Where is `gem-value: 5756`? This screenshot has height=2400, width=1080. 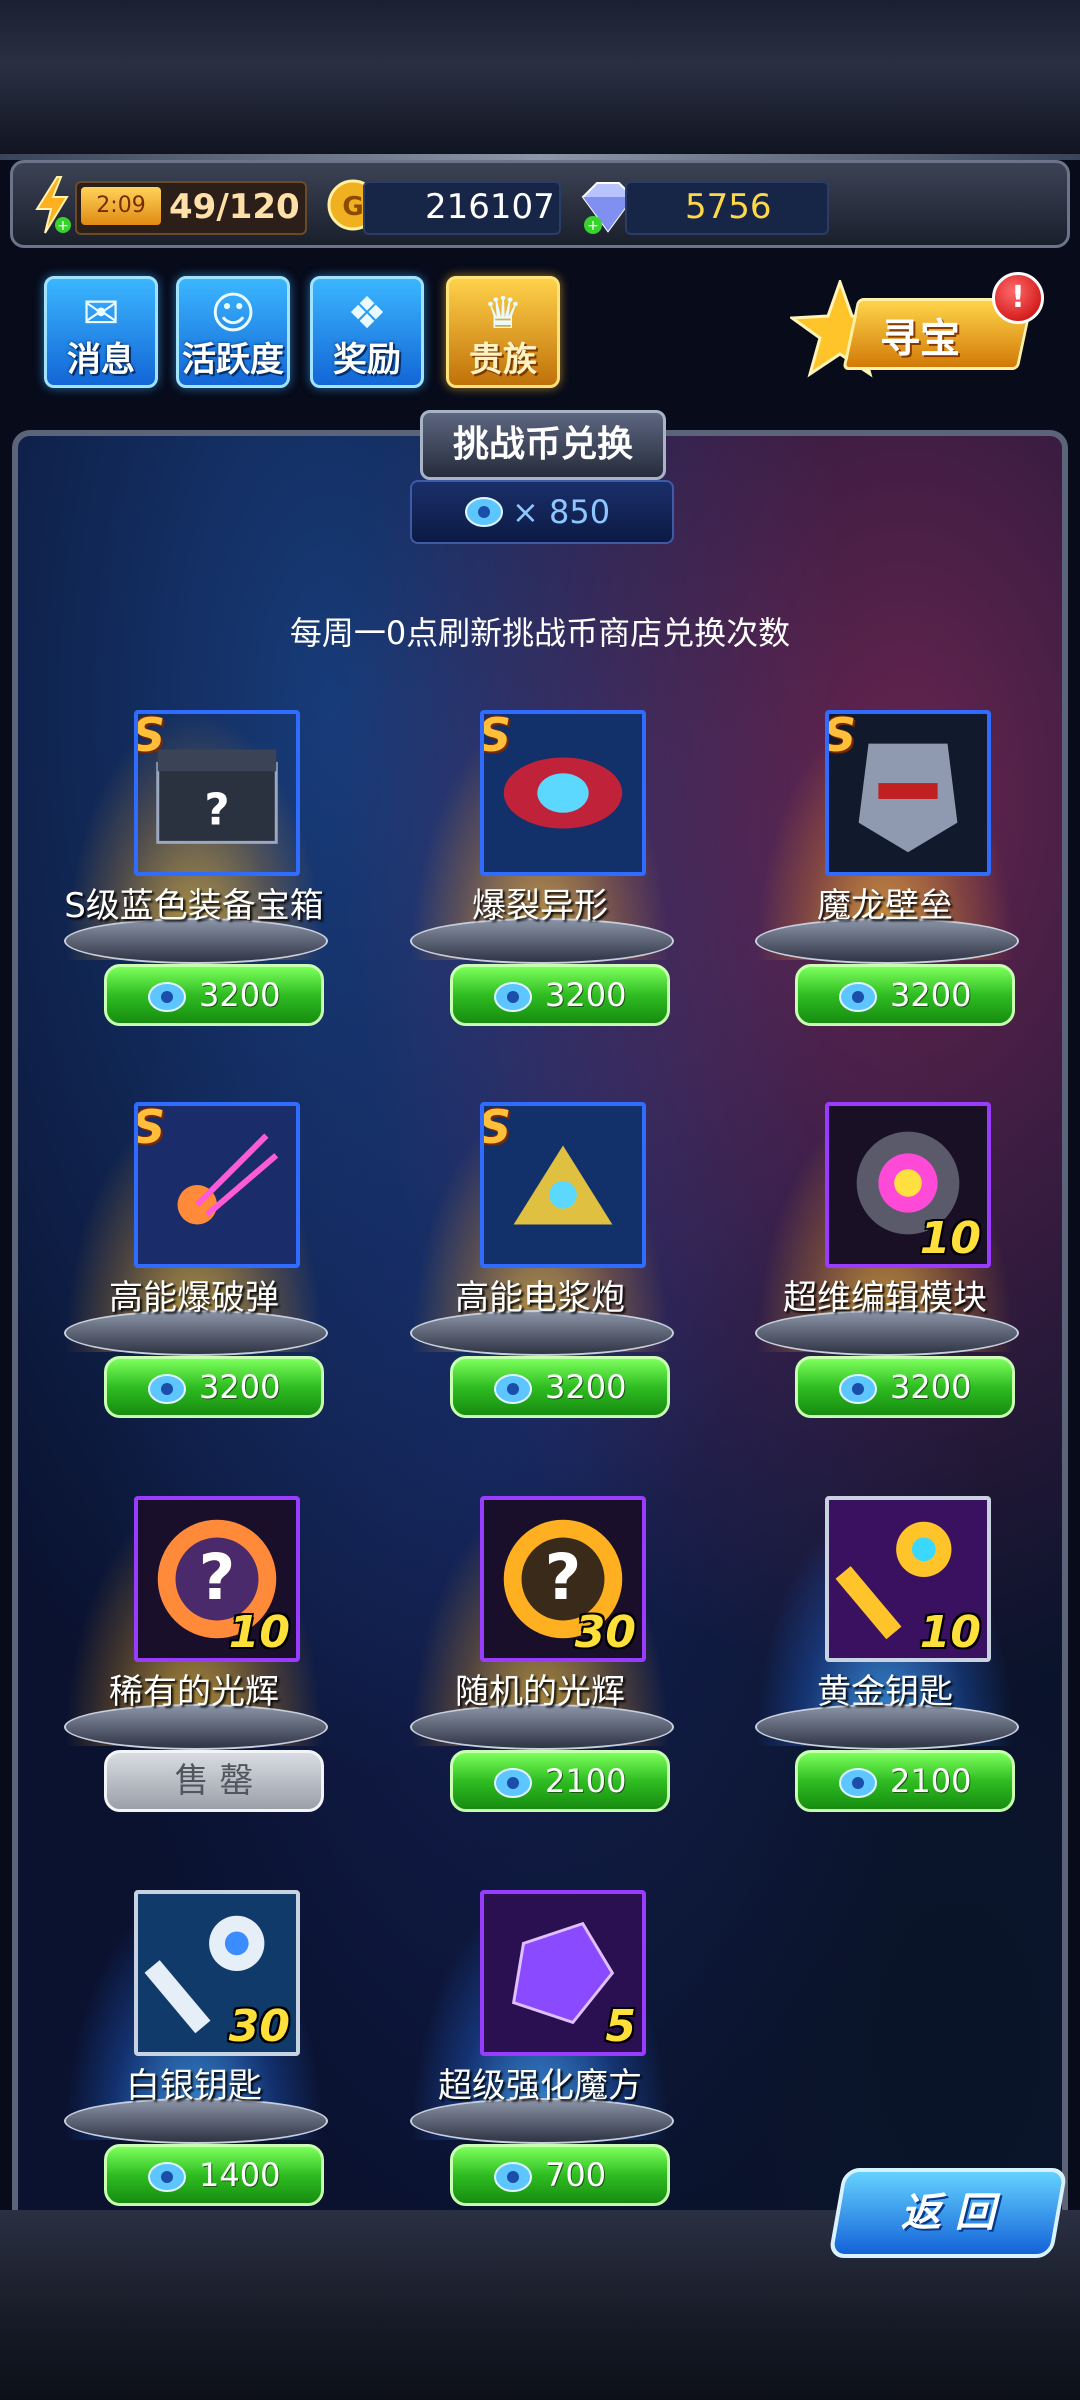 gem-value: 5756 is located at coordinates (728, 207).